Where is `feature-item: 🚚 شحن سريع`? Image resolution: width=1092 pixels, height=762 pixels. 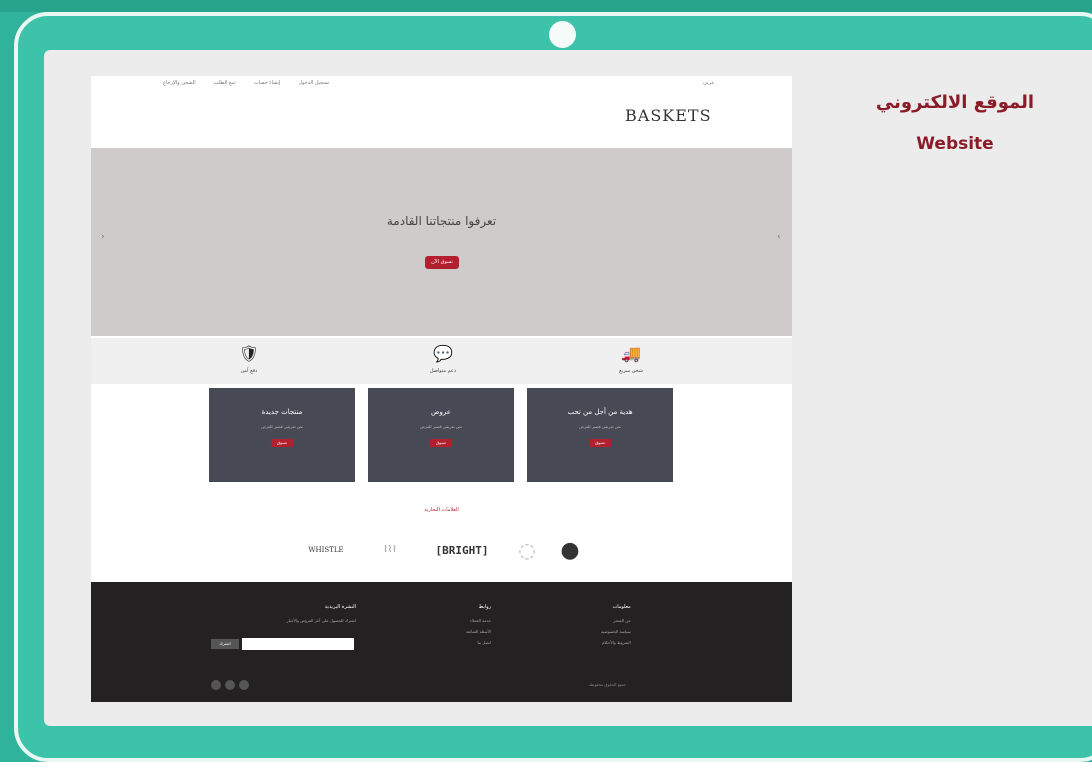
feature-item: 🚚 شحن سريع is located at coordinates (631, 359).